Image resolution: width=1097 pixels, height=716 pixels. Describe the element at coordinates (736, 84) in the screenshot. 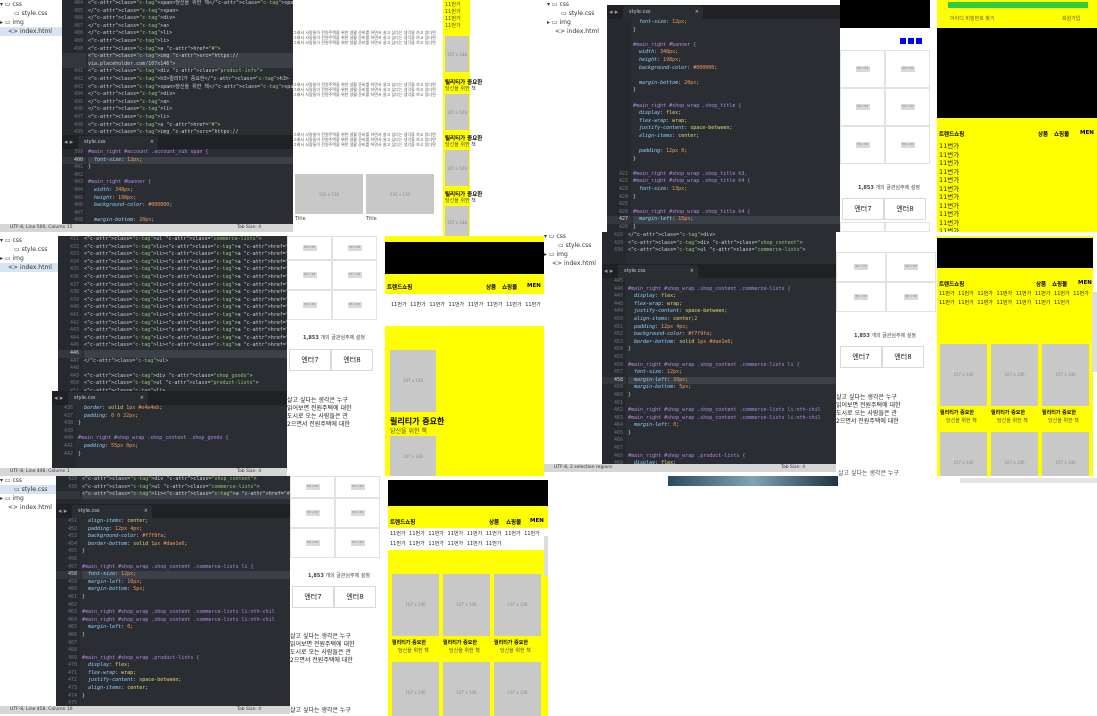

I see `code-line: margin-bottom: 20px;` at that location.